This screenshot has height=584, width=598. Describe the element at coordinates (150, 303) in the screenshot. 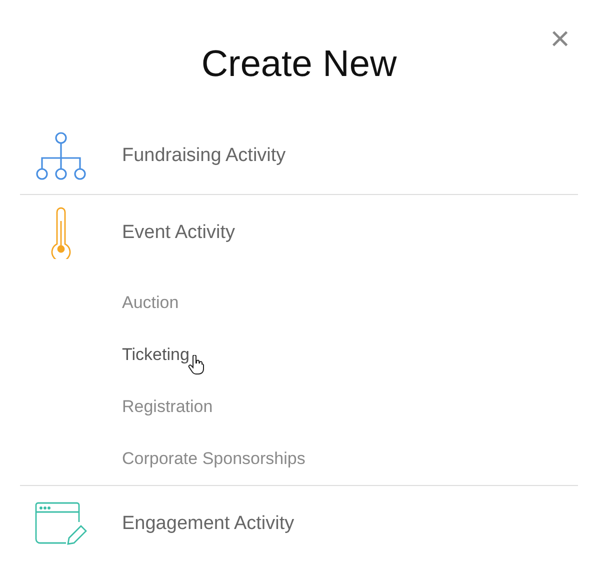

I see `activity-suboption: Auction` at that location.